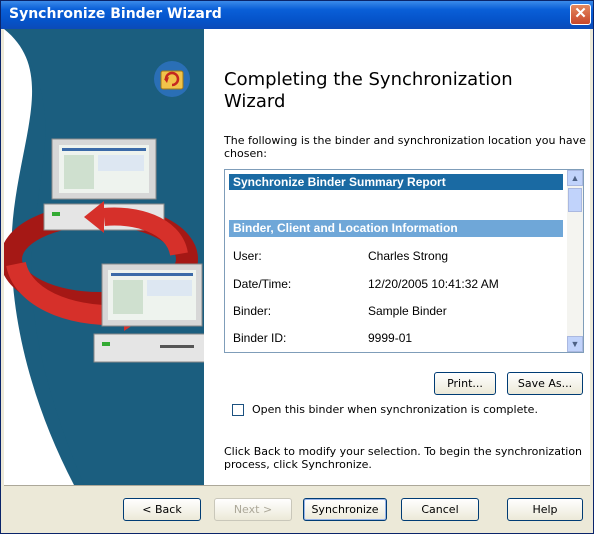 The image size is (594, 534). What do you see at coordinates (162, 509) in the screenshot?
I see `back-button: < Back` at bounding box center [162, 509].